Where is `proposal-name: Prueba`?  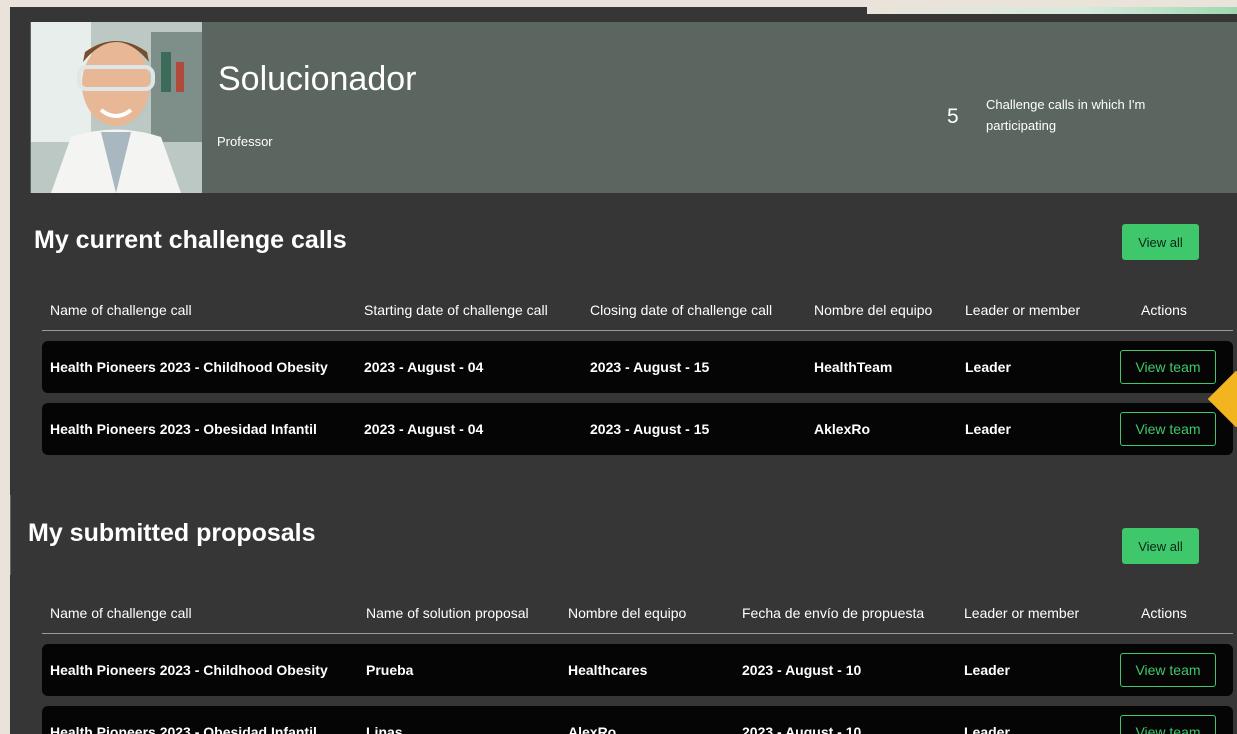
proposal-name: Prueba is located at coordinates (390, 670).